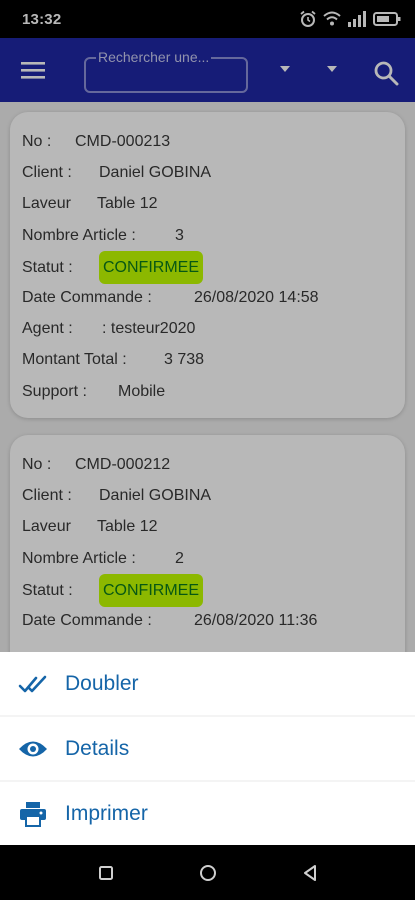 Image resolution: width=415 pixels, height=900 pixels. Describe the element at coordinates (207, 813) in the screenshot. I see `action-imprimer: Imprimer` at that location.